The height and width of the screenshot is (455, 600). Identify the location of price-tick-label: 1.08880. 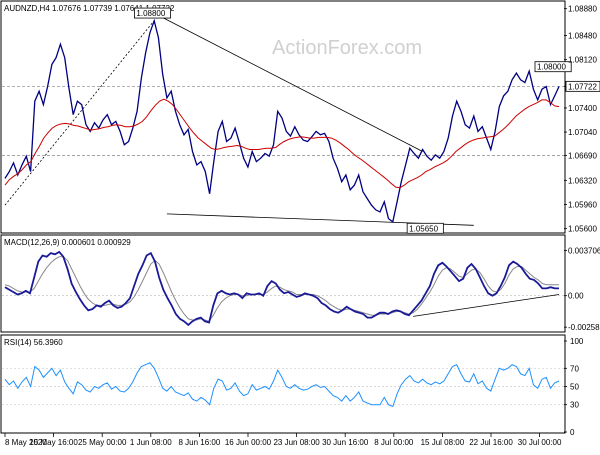
(582, 9).